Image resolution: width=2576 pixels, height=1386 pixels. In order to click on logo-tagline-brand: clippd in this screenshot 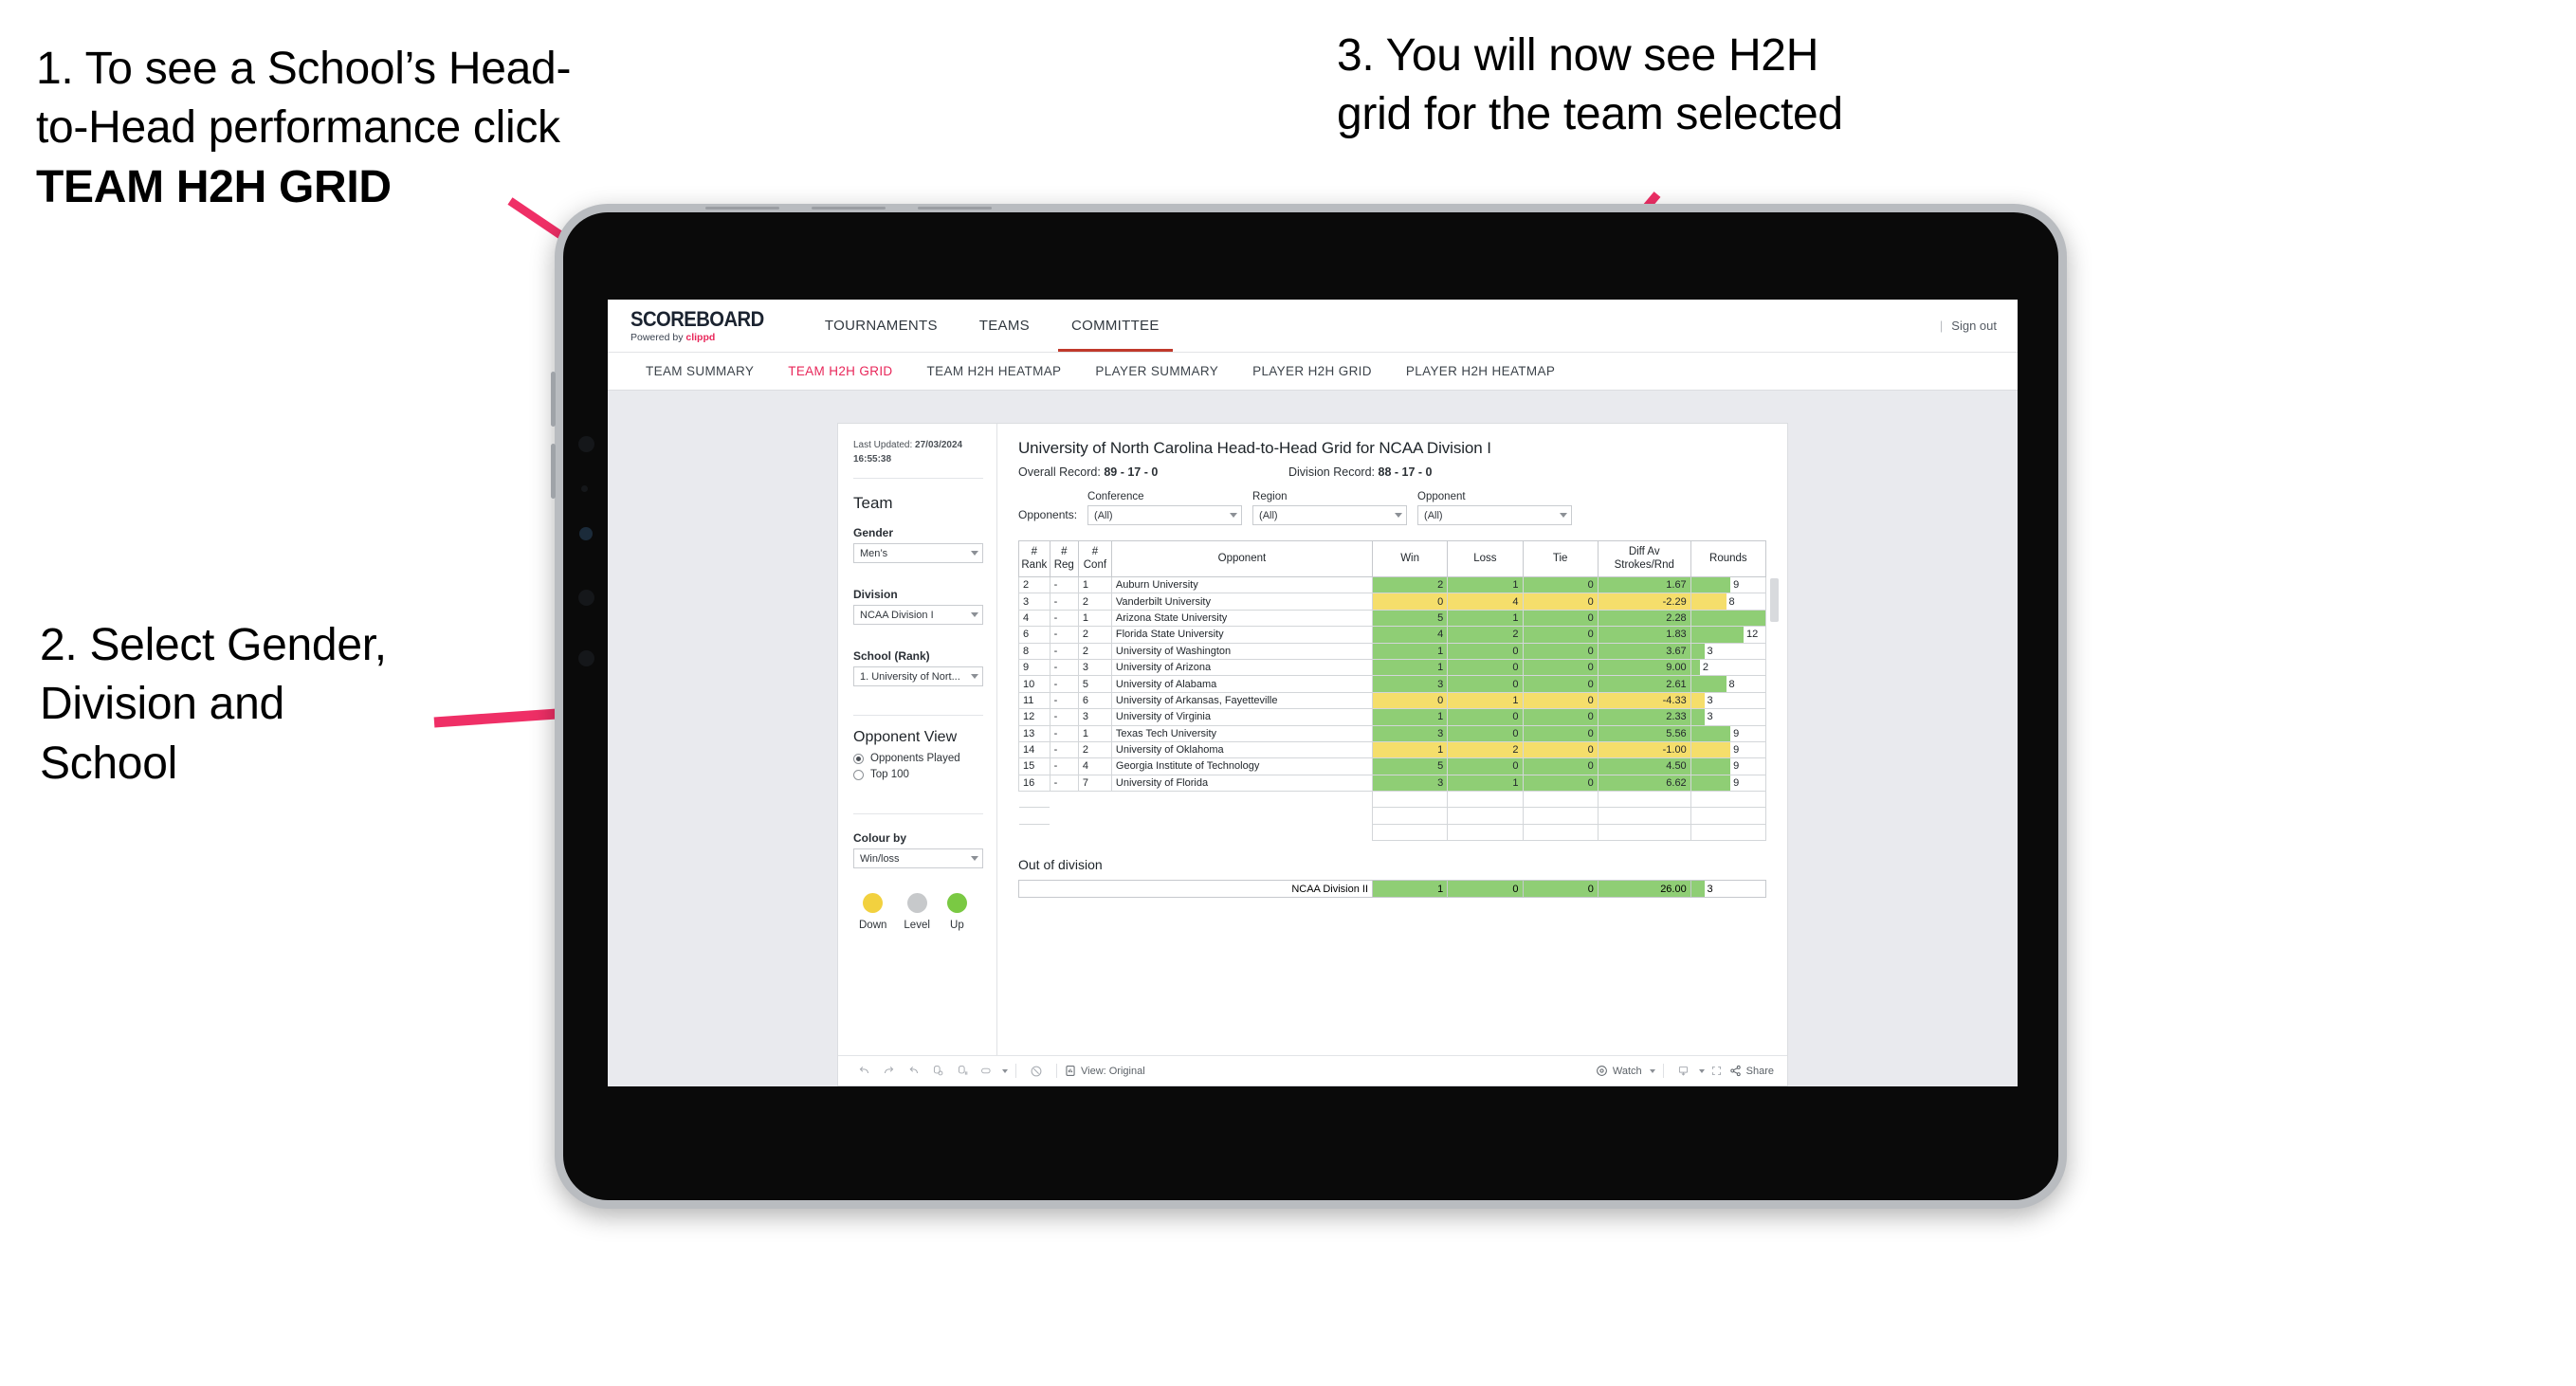, I will do `click(700, 337)`.